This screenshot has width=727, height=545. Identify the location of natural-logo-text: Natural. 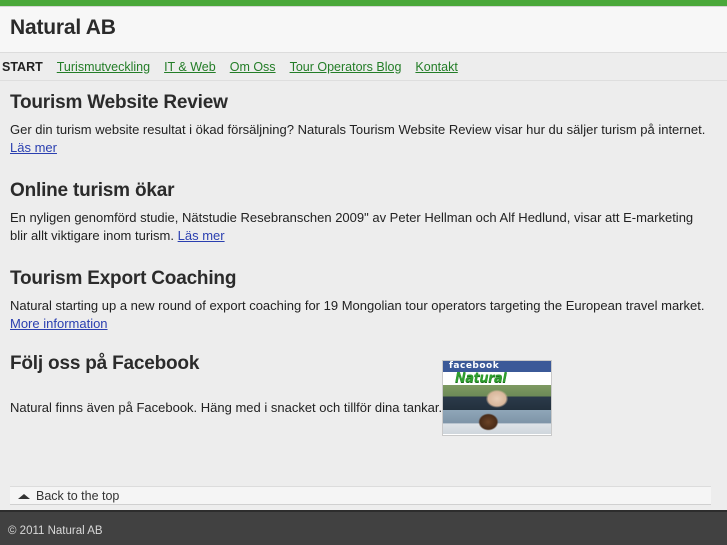
(481, 378).